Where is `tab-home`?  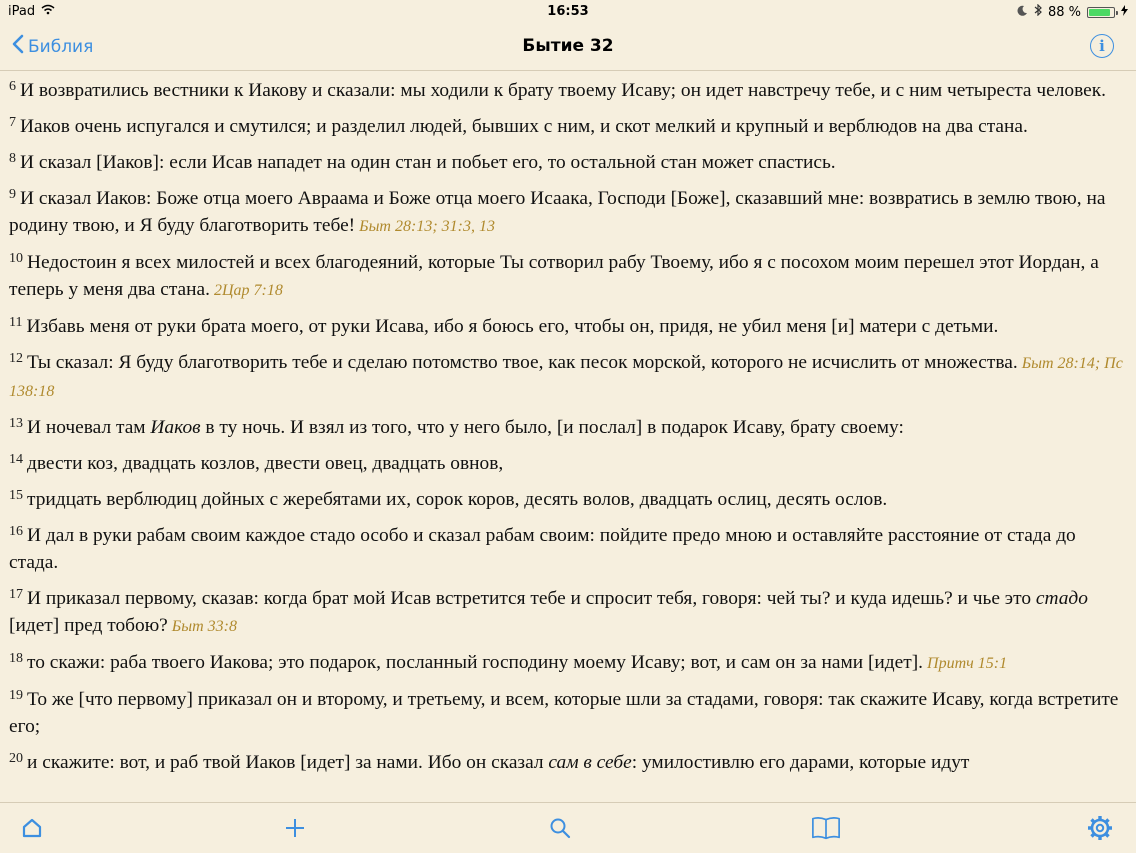 tab-home is located at coordinates (32, 828).